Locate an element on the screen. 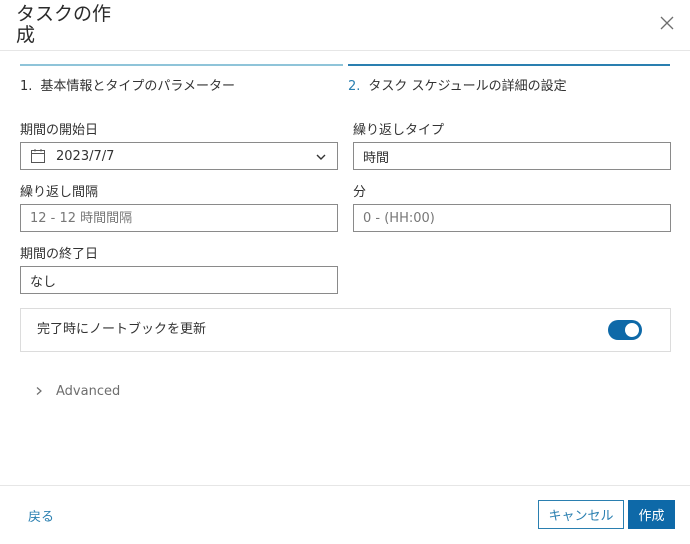  close-icon is located at coordinates (667, 23).